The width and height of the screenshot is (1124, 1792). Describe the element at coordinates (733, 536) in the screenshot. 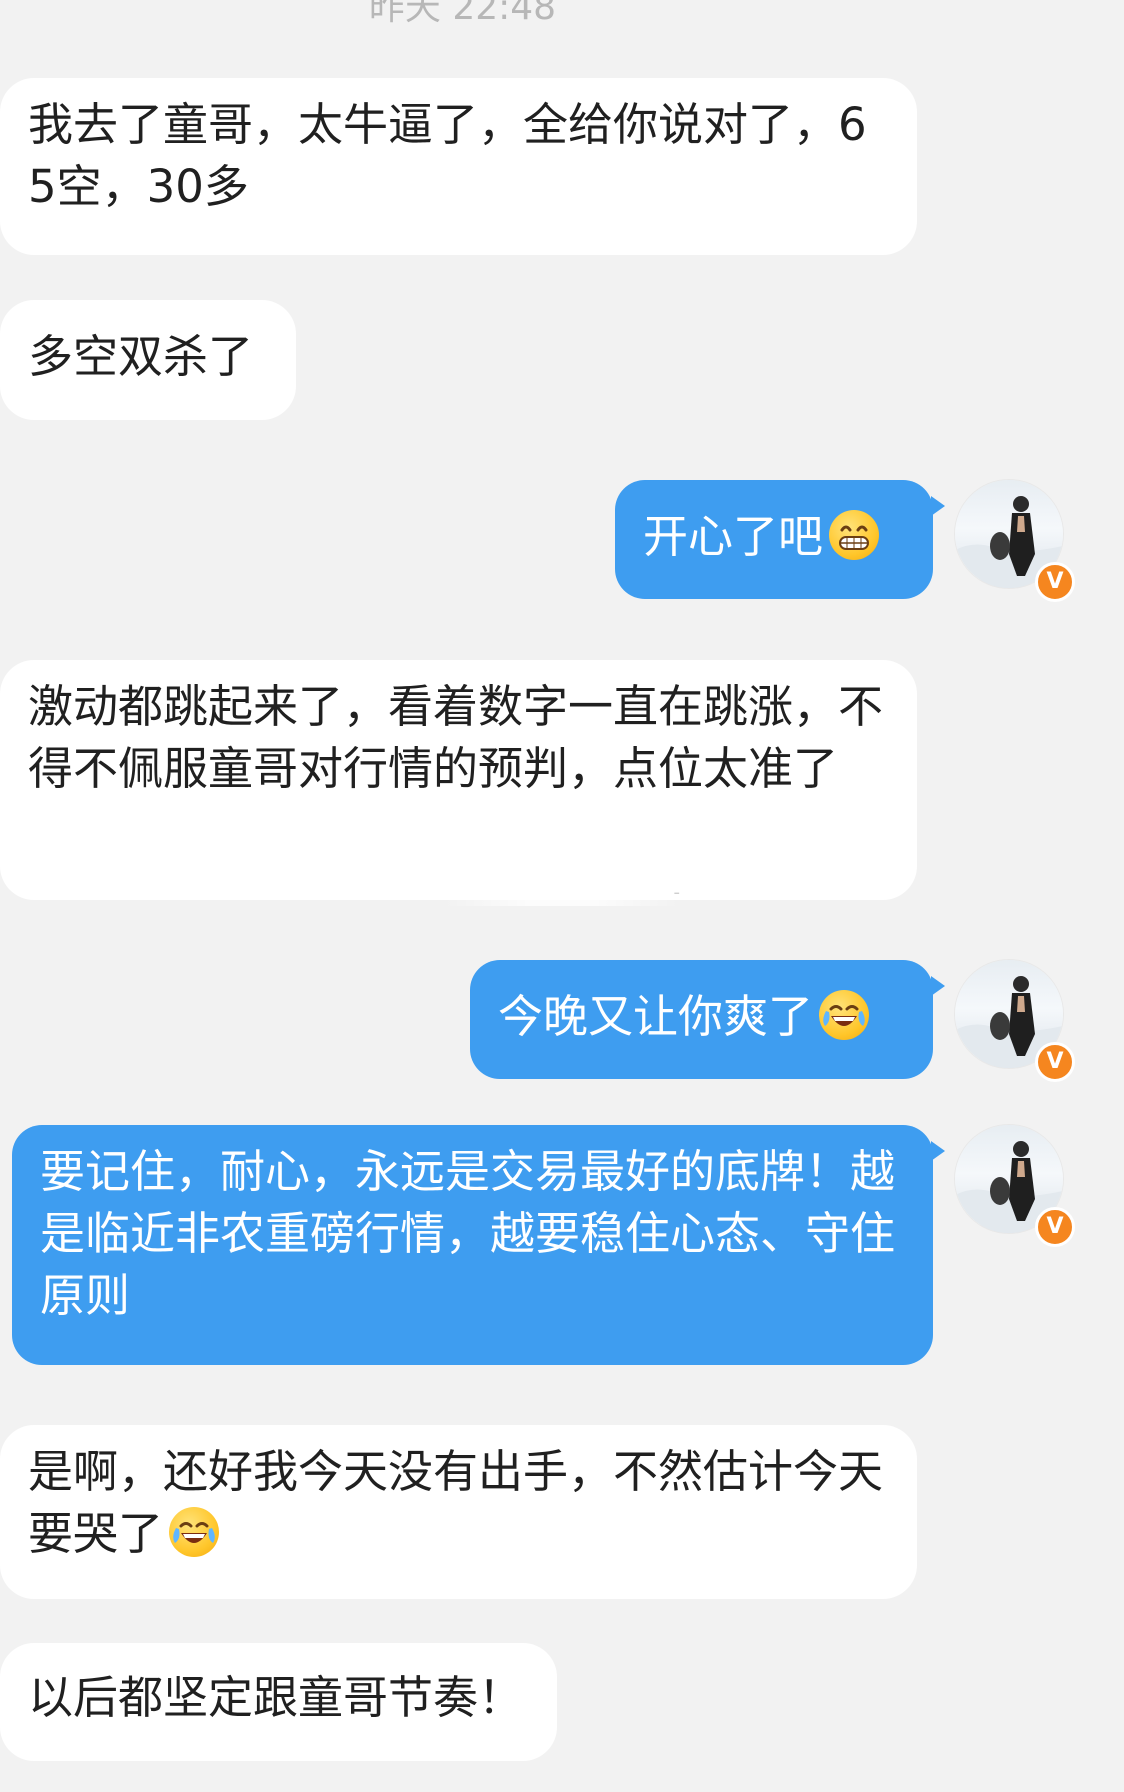

I see `message-text: 开心了吧` at that location.